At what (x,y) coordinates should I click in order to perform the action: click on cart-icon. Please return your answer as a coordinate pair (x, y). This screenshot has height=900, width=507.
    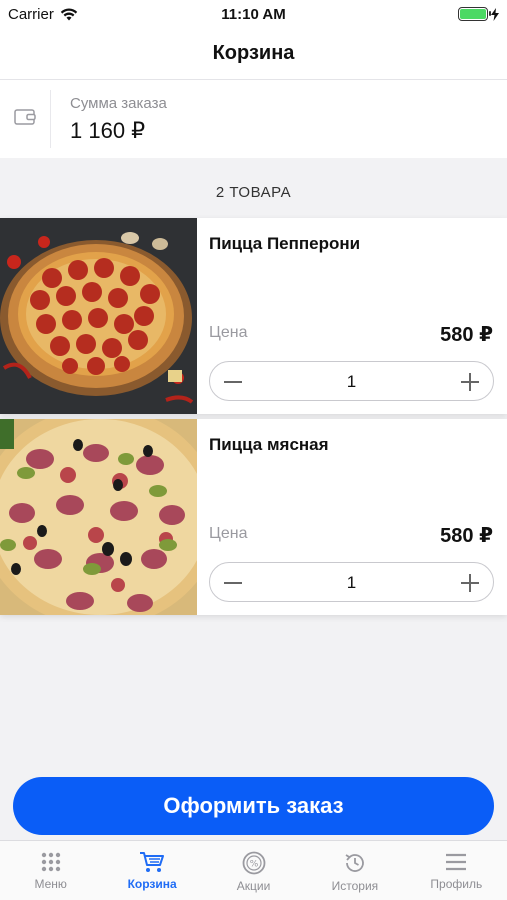
    Looking at the image, I should click on (152, 862).